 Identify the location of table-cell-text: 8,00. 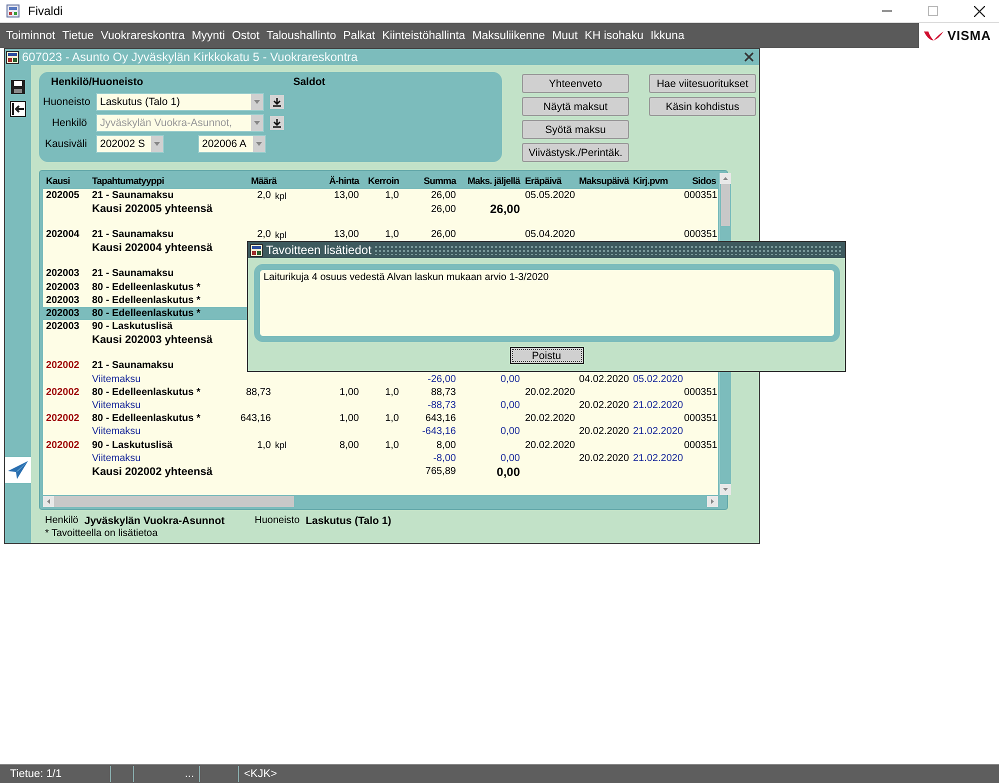
(349, 445).